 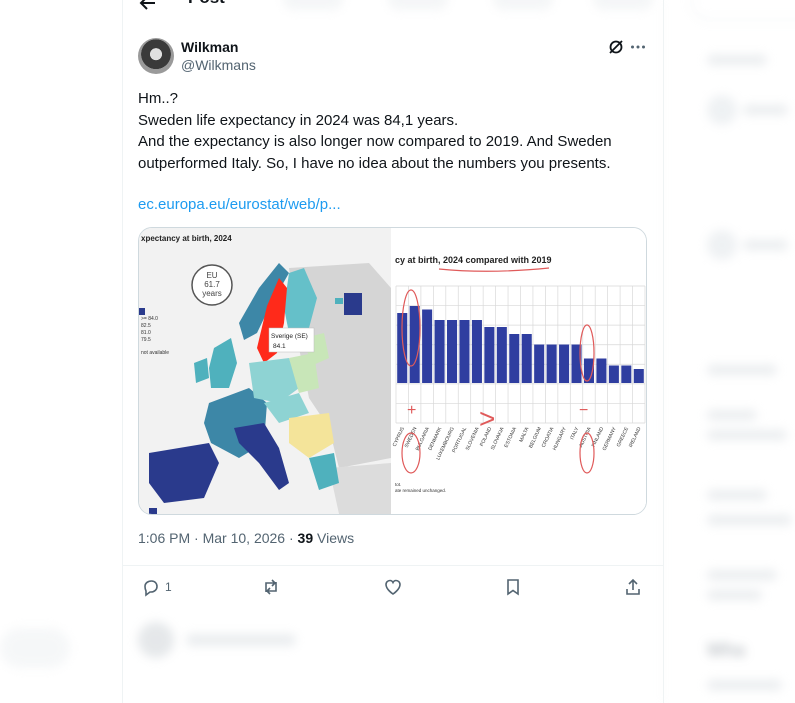 I want to click on eu-badge-value: 61.7, so click(x=212, y=284).